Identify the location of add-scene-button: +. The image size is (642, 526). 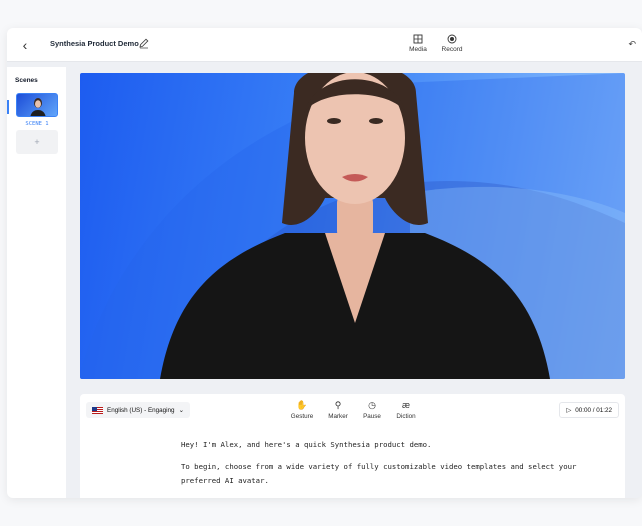
(37, 142).